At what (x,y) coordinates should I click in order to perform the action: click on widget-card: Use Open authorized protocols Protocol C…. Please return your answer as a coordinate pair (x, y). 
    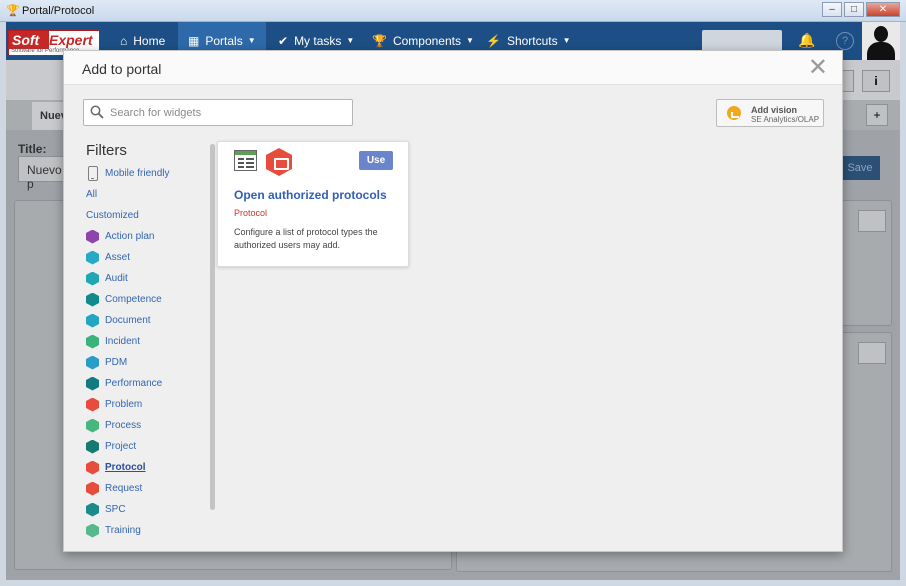
    Looking at the image, I should click on (313, 204).